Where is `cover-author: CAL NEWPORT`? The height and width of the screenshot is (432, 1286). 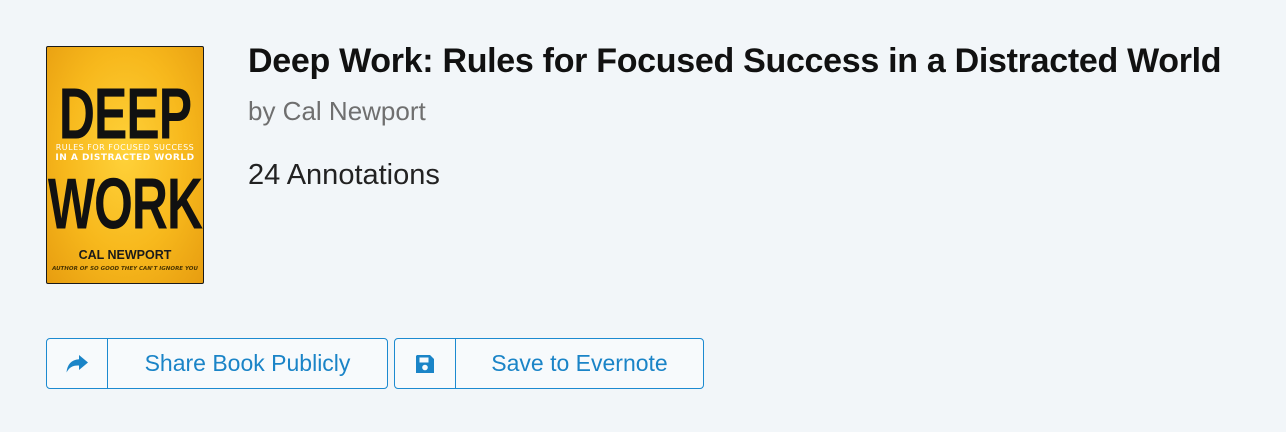 cover-author: CAL NEWPORT is located at coordinates (125, 255).